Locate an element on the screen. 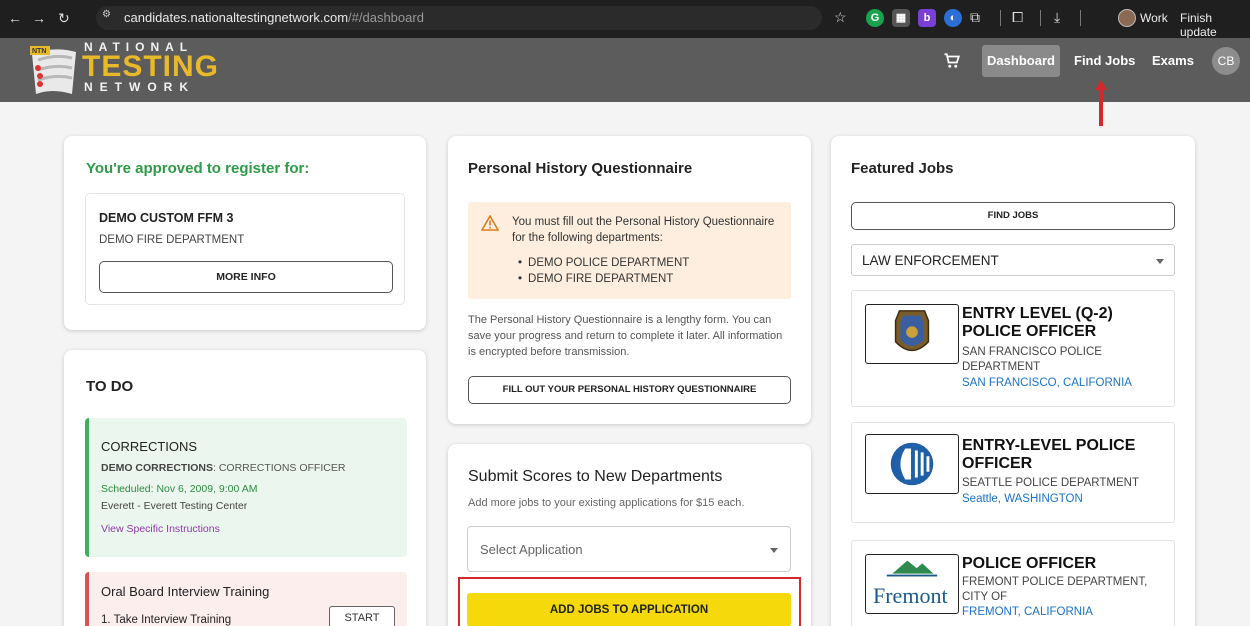  extension-b-icon: b is located at coordinates (927, 18).